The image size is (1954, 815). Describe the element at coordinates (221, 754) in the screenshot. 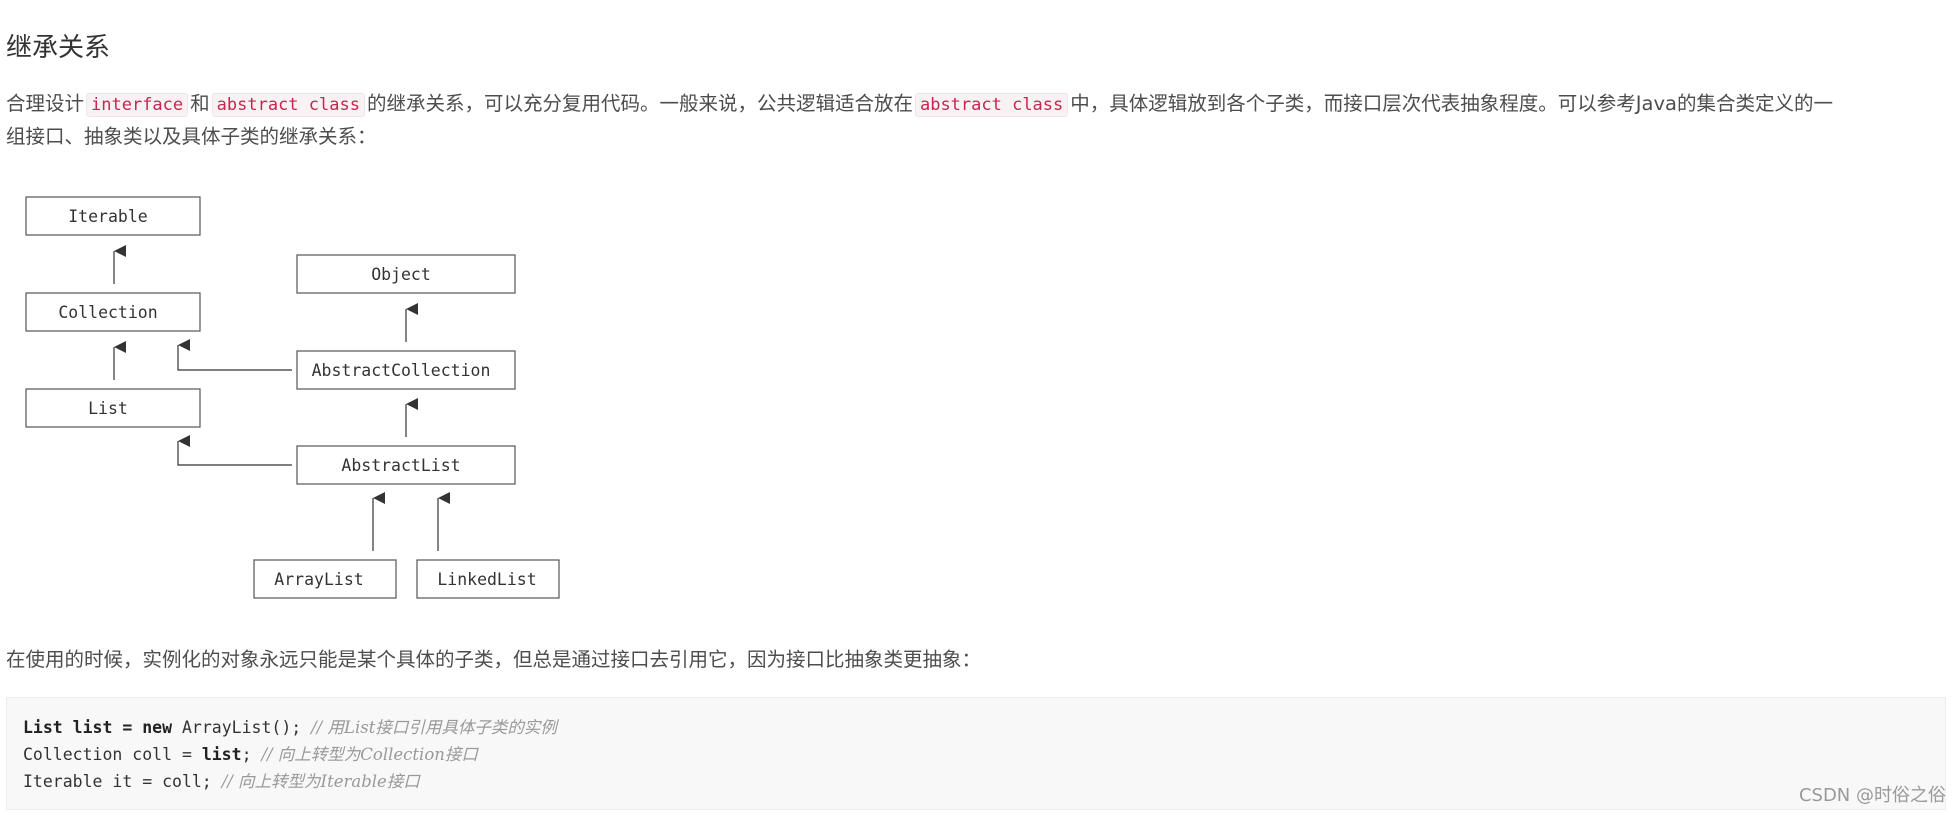

I see `code-variable-list: list` at that location.